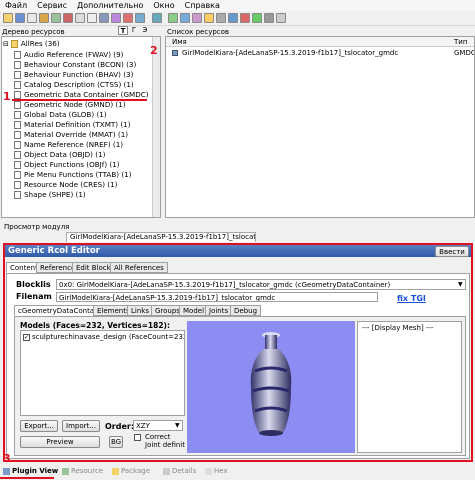 The width and height of the screenshot is (475, 480). I want to click on tool-icon, so click(56, 18).